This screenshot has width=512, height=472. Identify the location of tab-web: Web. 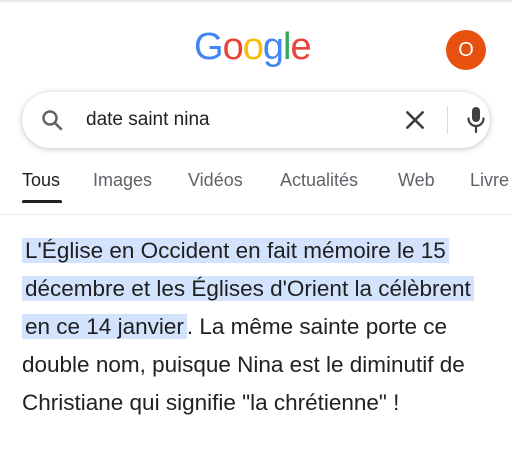
(416, 180).